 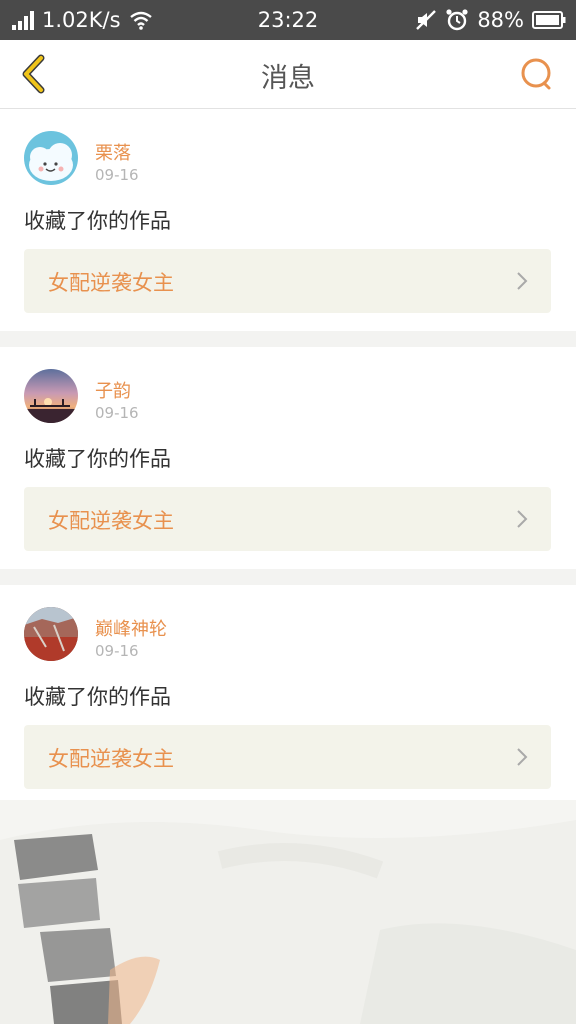 What do you see at coordinates (457, 20) in the screenshot?
I see `alarm-icon` at bounding box center [457, 20].